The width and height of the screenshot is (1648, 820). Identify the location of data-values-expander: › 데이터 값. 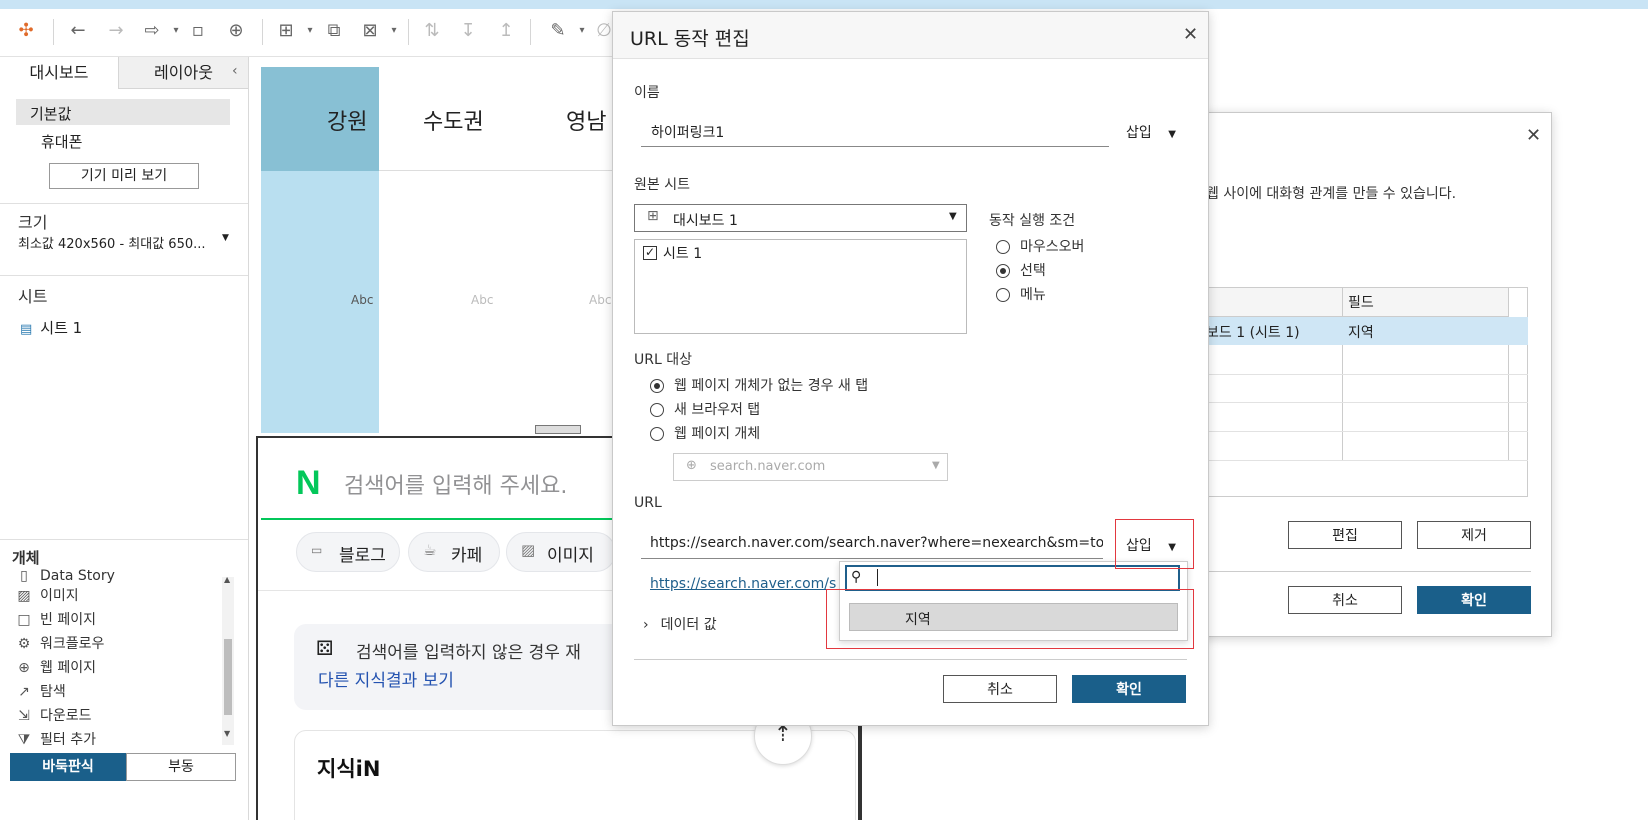
(680, 624).